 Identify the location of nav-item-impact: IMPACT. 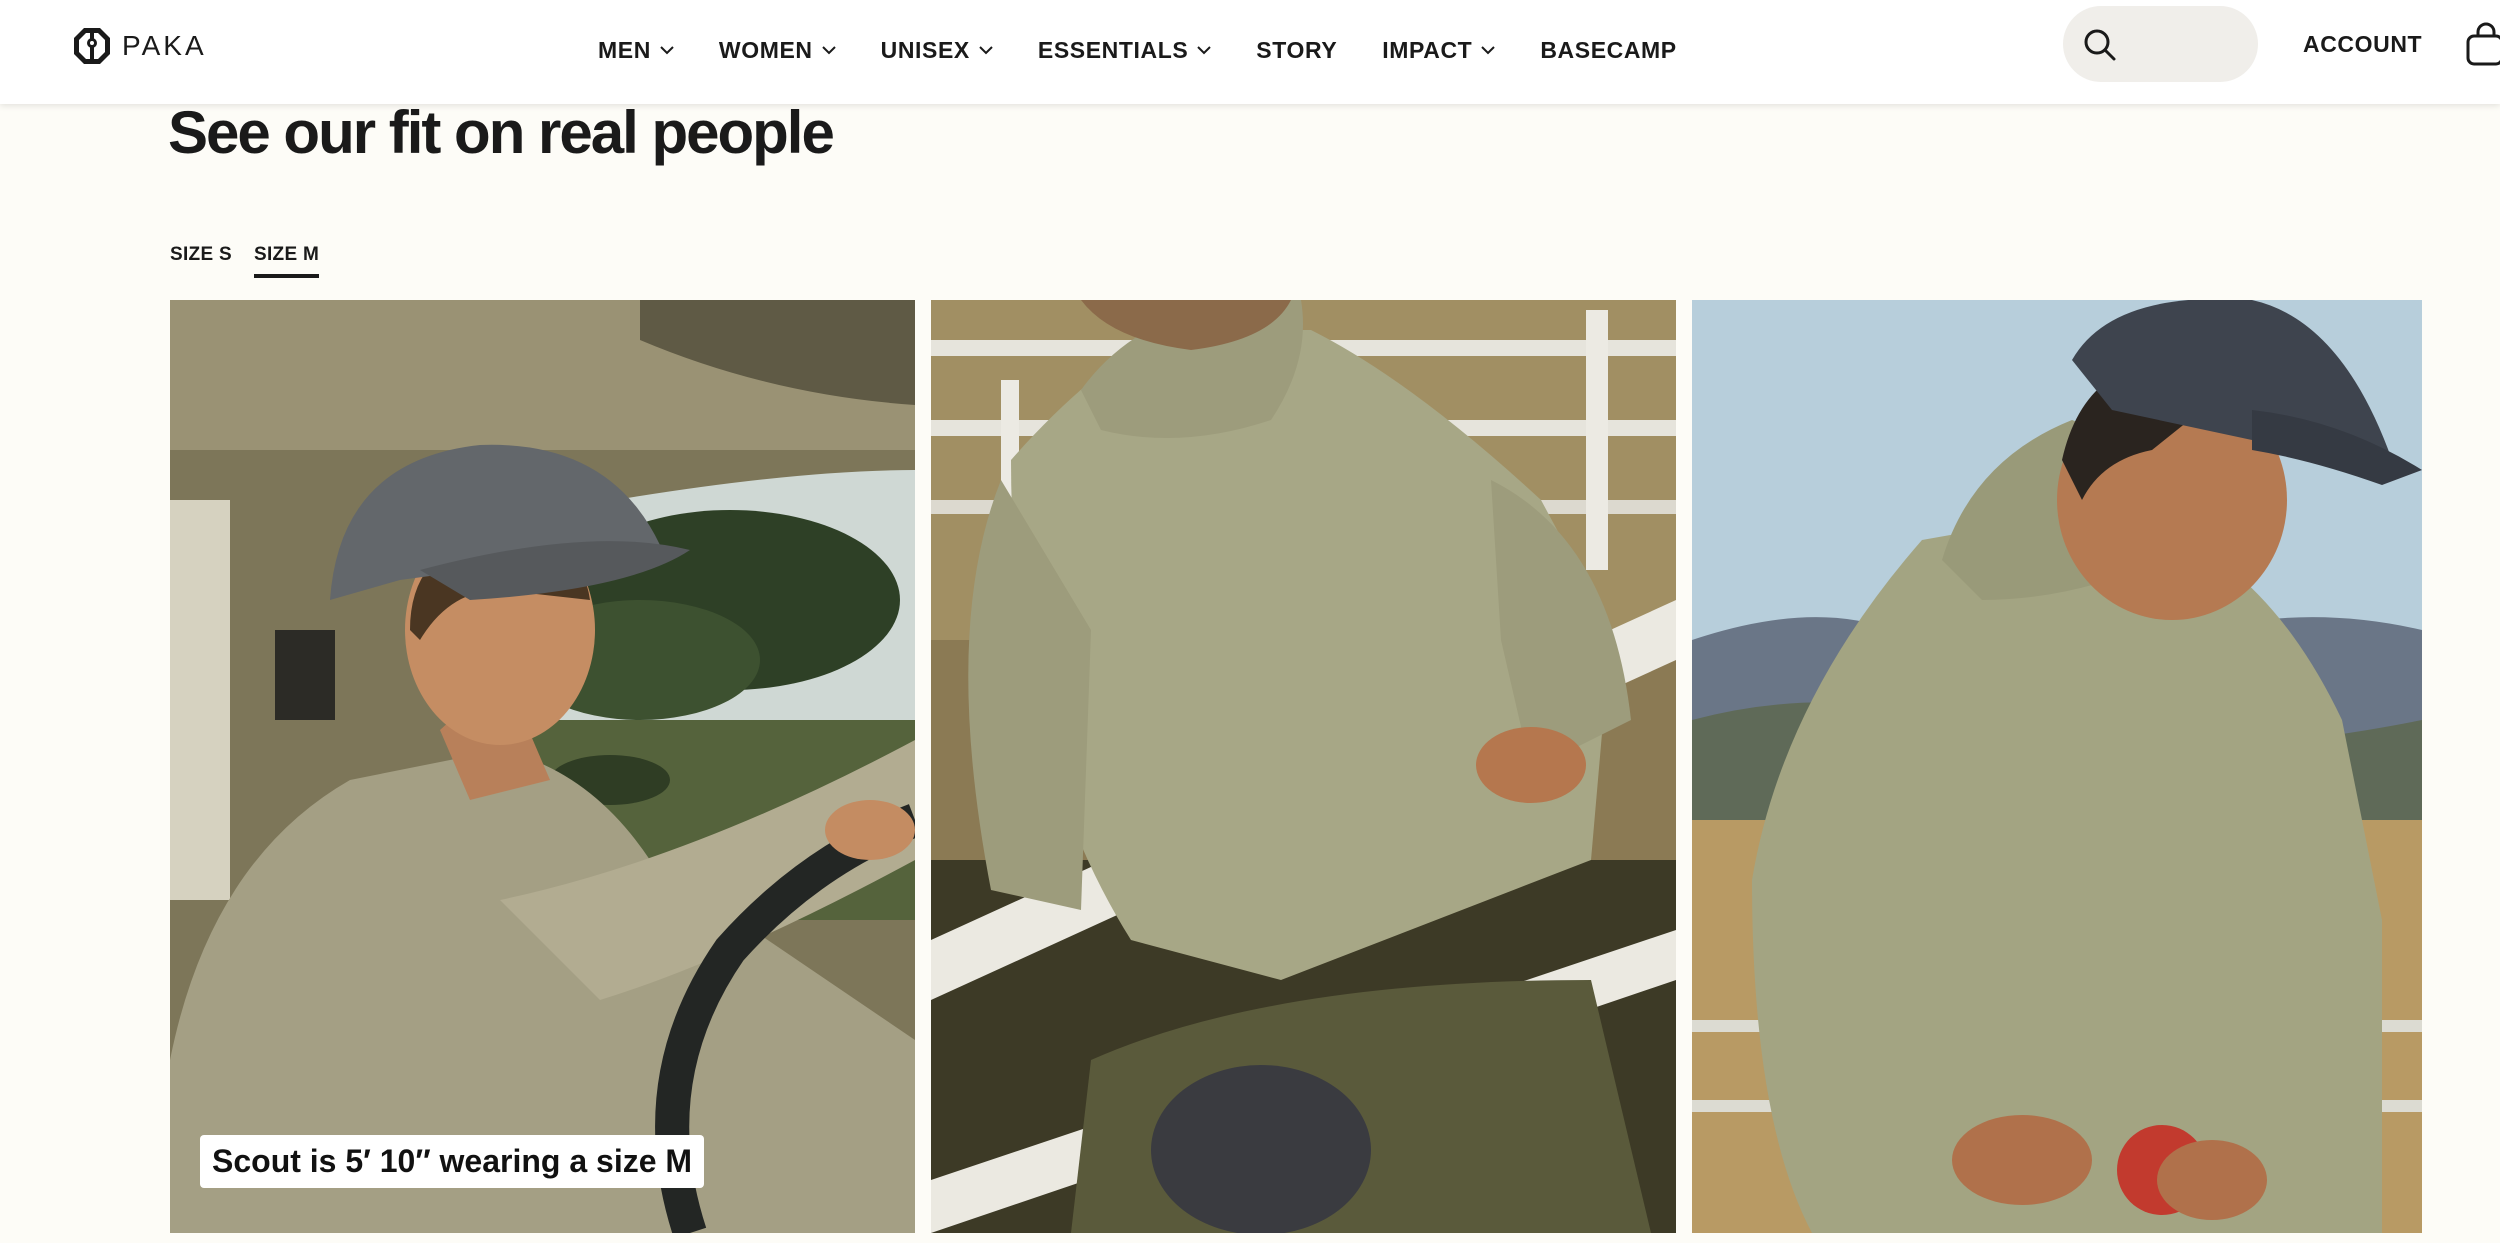
(1439, 50).